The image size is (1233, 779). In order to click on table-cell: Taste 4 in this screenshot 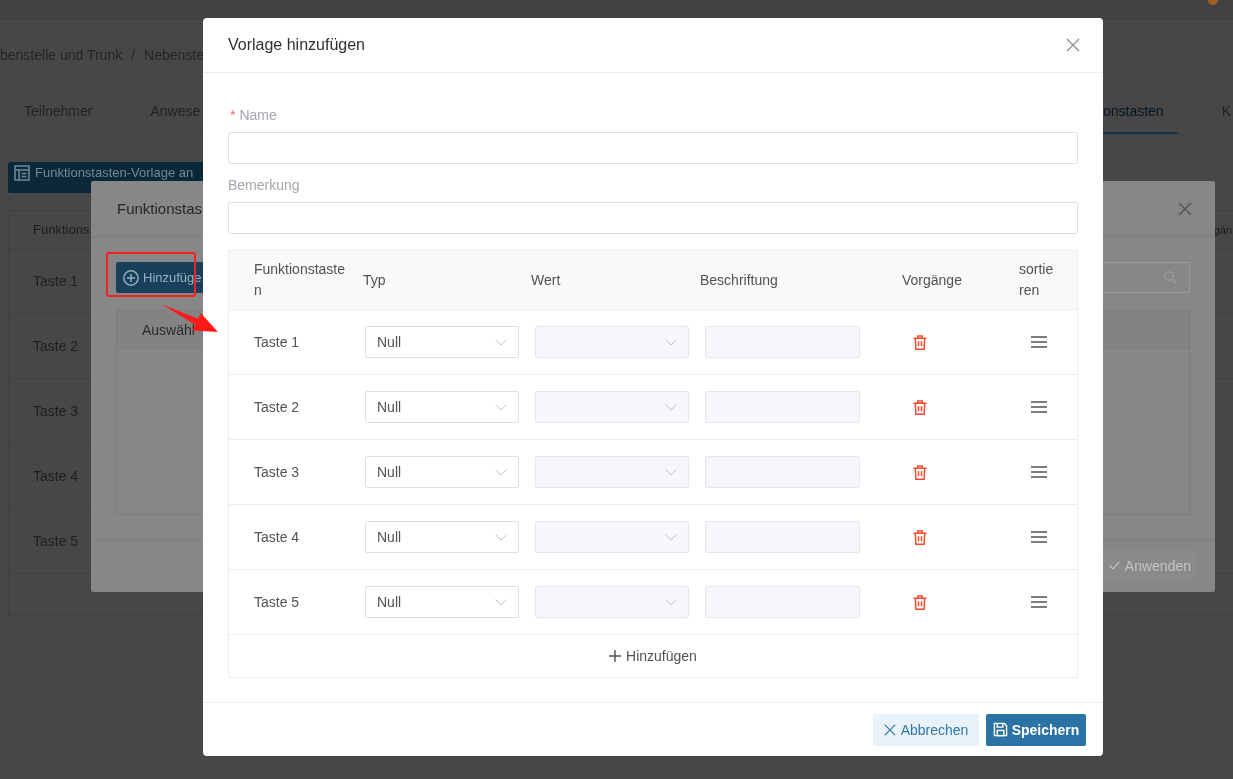, I will do `click(277, 537)`.